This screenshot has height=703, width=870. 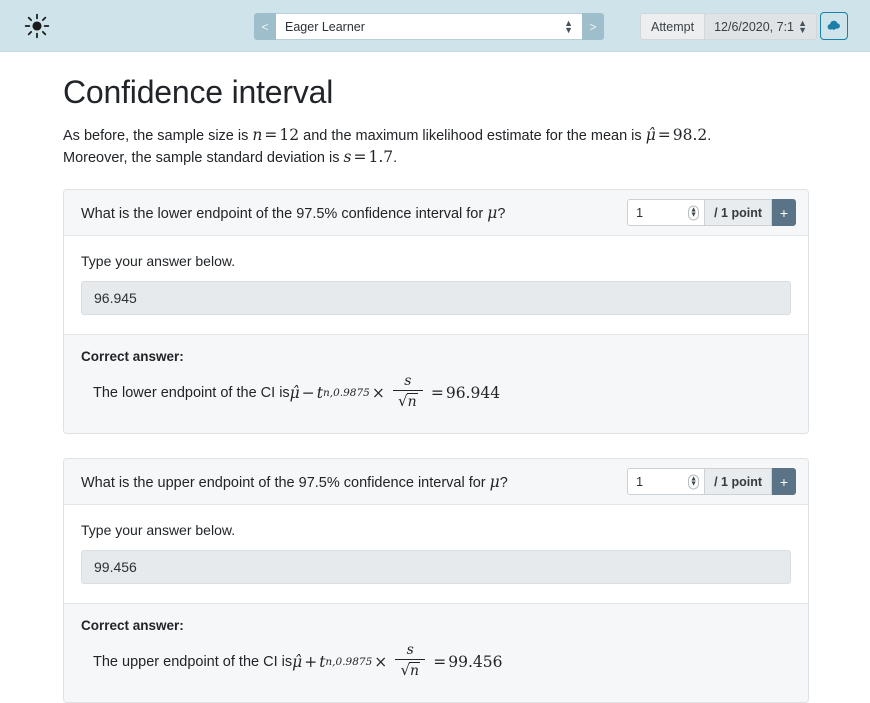 What do you see at coordinates (193, 661) in the screenshot?
I see `formula-lead: The upper endpoint of the CI is` at bounding box center [193, 661].